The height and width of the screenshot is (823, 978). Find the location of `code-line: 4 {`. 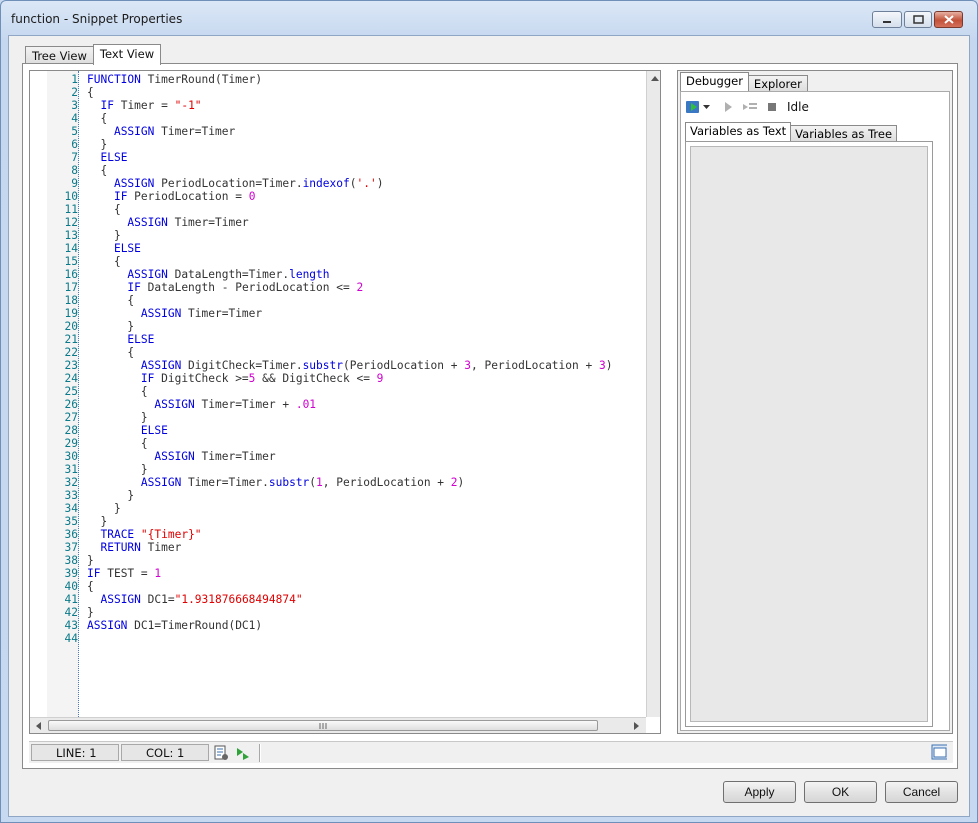

code-line: 4 { is located at coordinates (338, 118).